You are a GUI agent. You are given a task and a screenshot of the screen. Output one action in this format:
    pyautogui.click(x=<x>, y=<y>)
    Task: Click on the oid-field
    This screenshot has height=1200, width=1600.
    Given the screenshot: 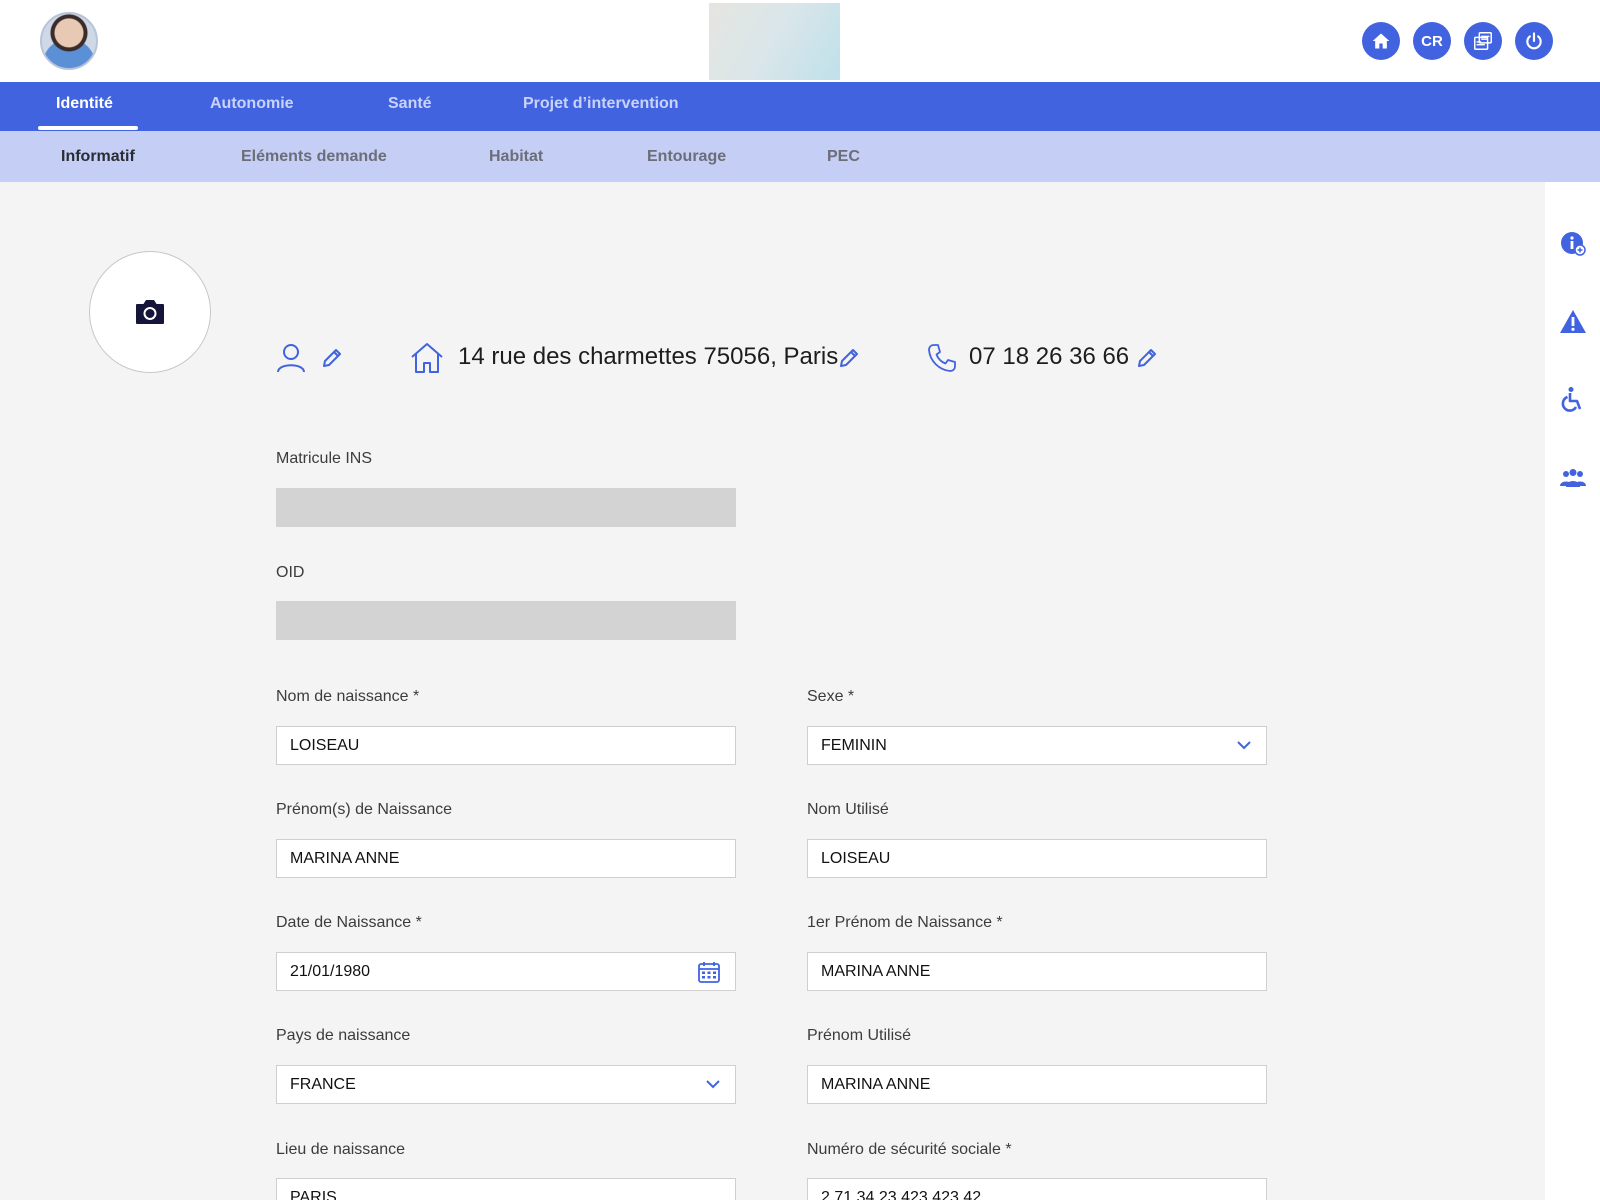 What is the action you would take?
    pyautogui.click(x=506, y=620)
    